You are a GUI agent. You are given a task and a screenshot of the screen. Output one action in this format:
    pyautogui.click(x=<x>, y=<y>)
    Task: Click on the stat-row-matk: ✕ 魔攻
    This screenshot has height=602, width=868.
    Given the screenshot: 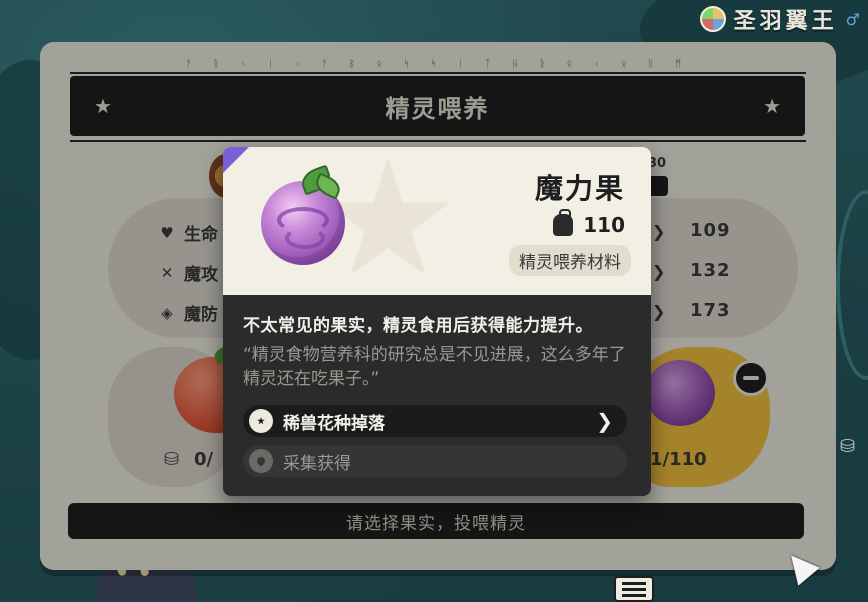 What is the action you would take?
    pyautogui.click(x=188, y=273)
    